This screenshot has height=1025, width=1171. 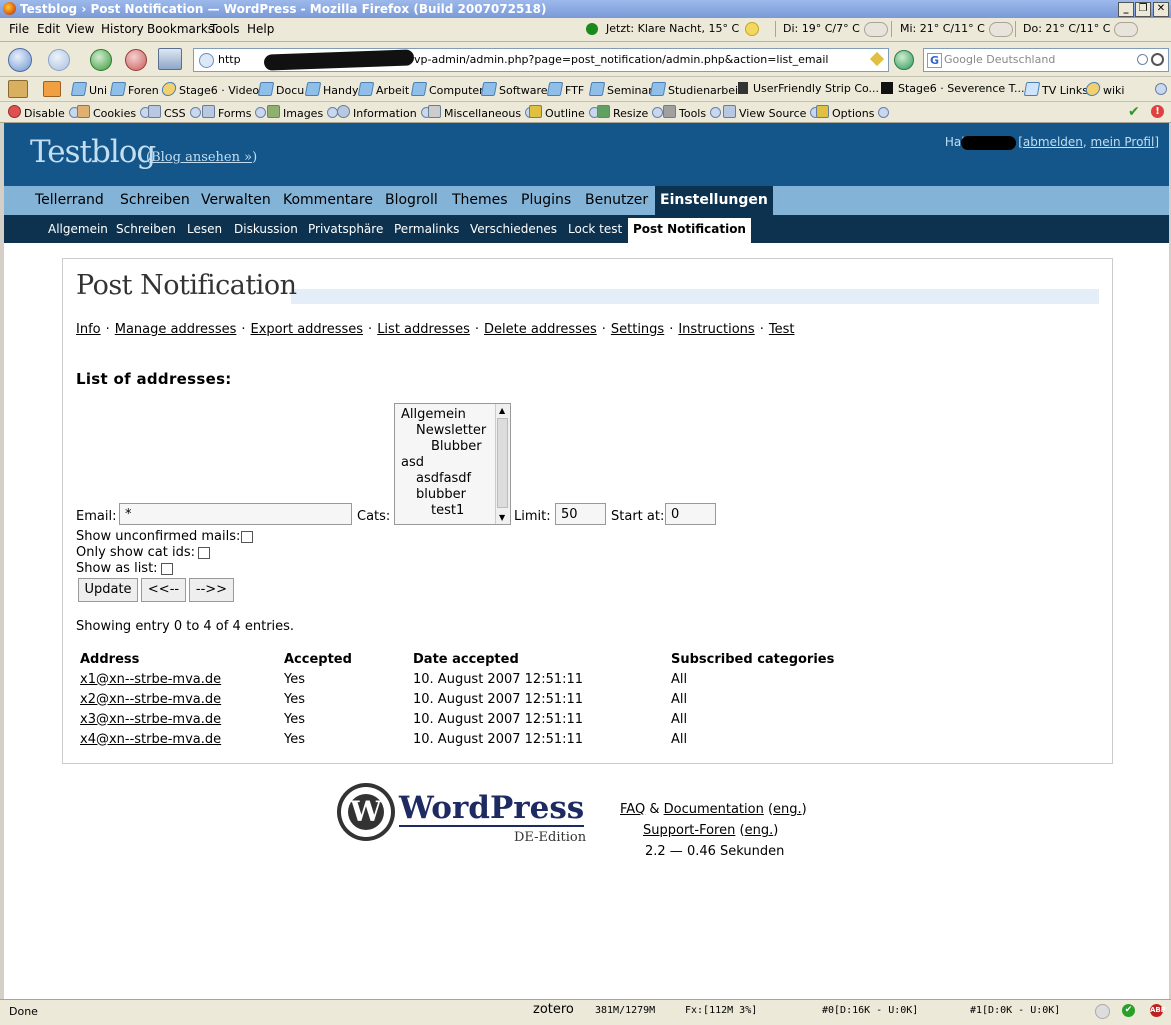 What do you see at coordinates (1143, 9) in the screenshot?
I see `restore-button: ❐` at bounding box center [1143, 9].